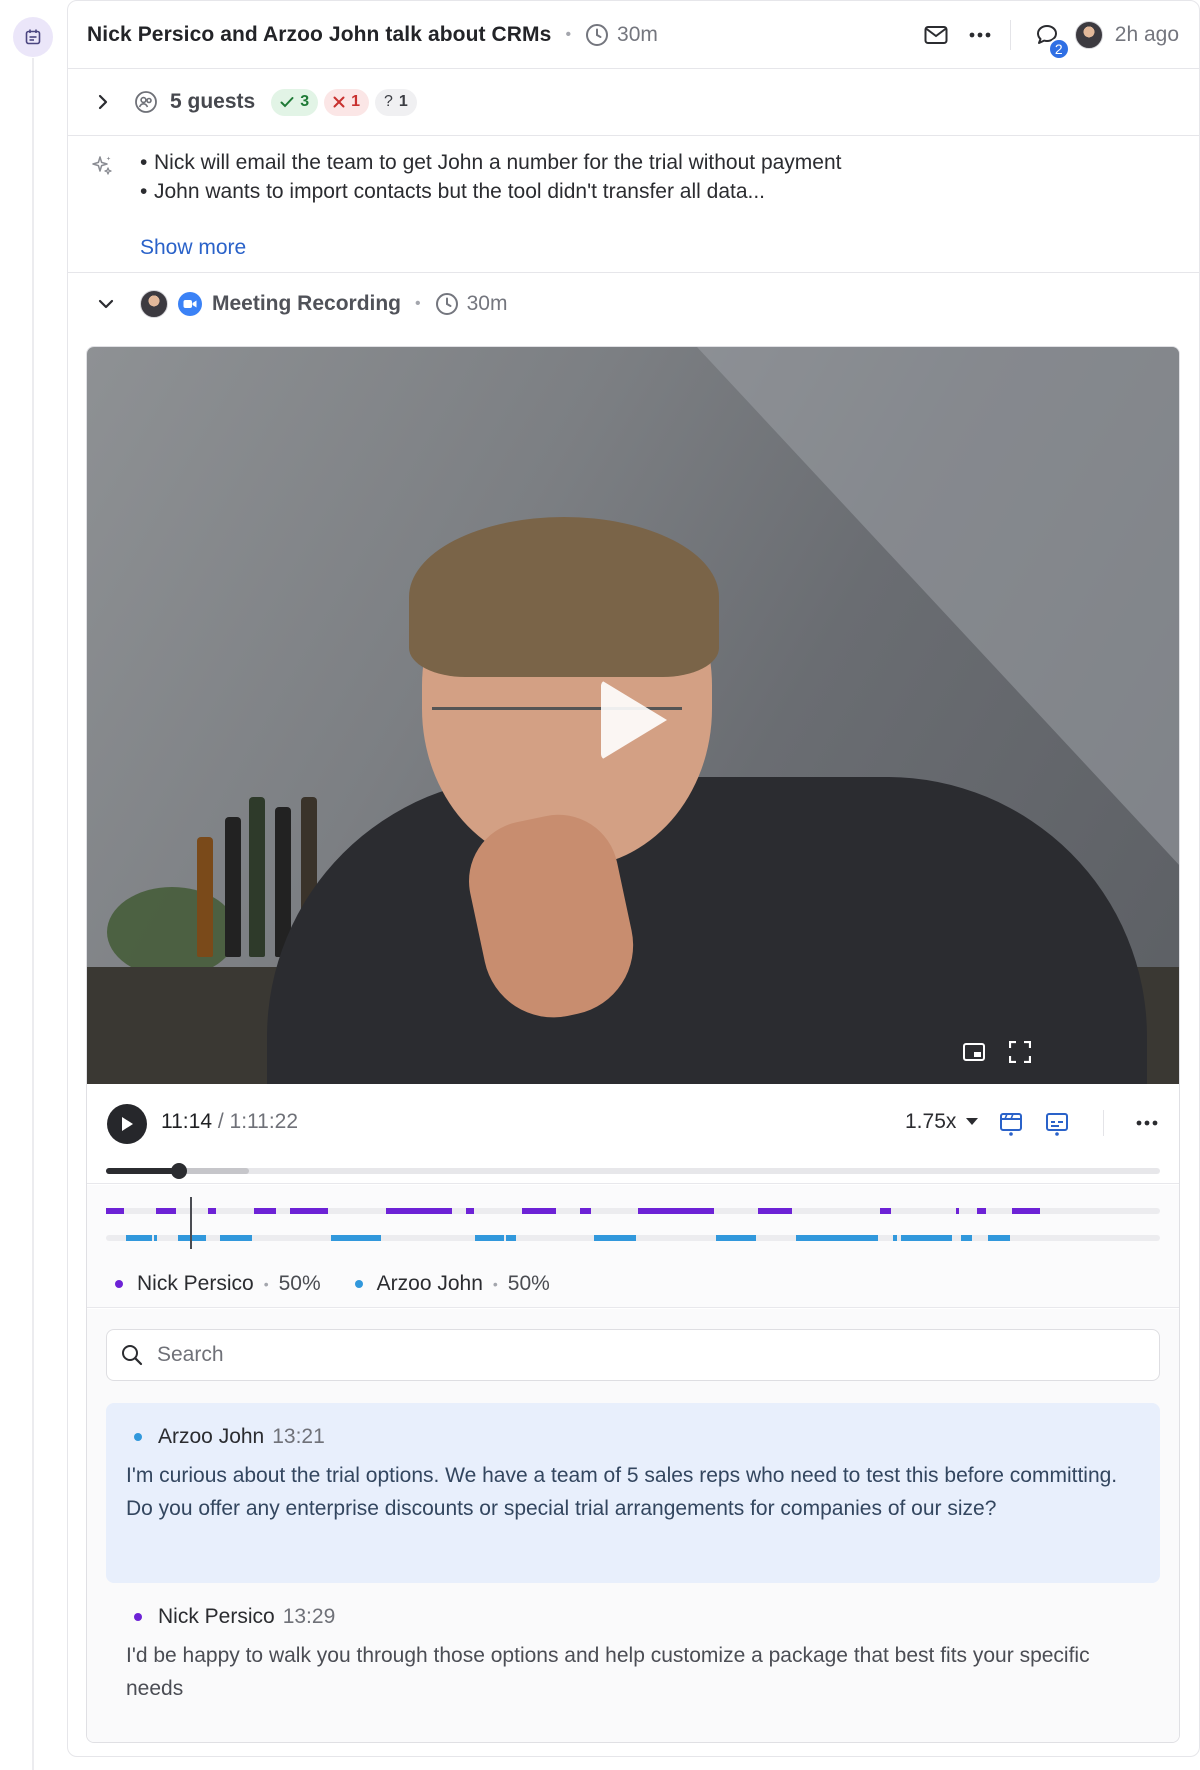 The width and height of the screenshot is (1200, 1770). Describe the element at coordinates (942, 1122) in the screenshot. I see `playback-speed-select: 1.75x` at that location.